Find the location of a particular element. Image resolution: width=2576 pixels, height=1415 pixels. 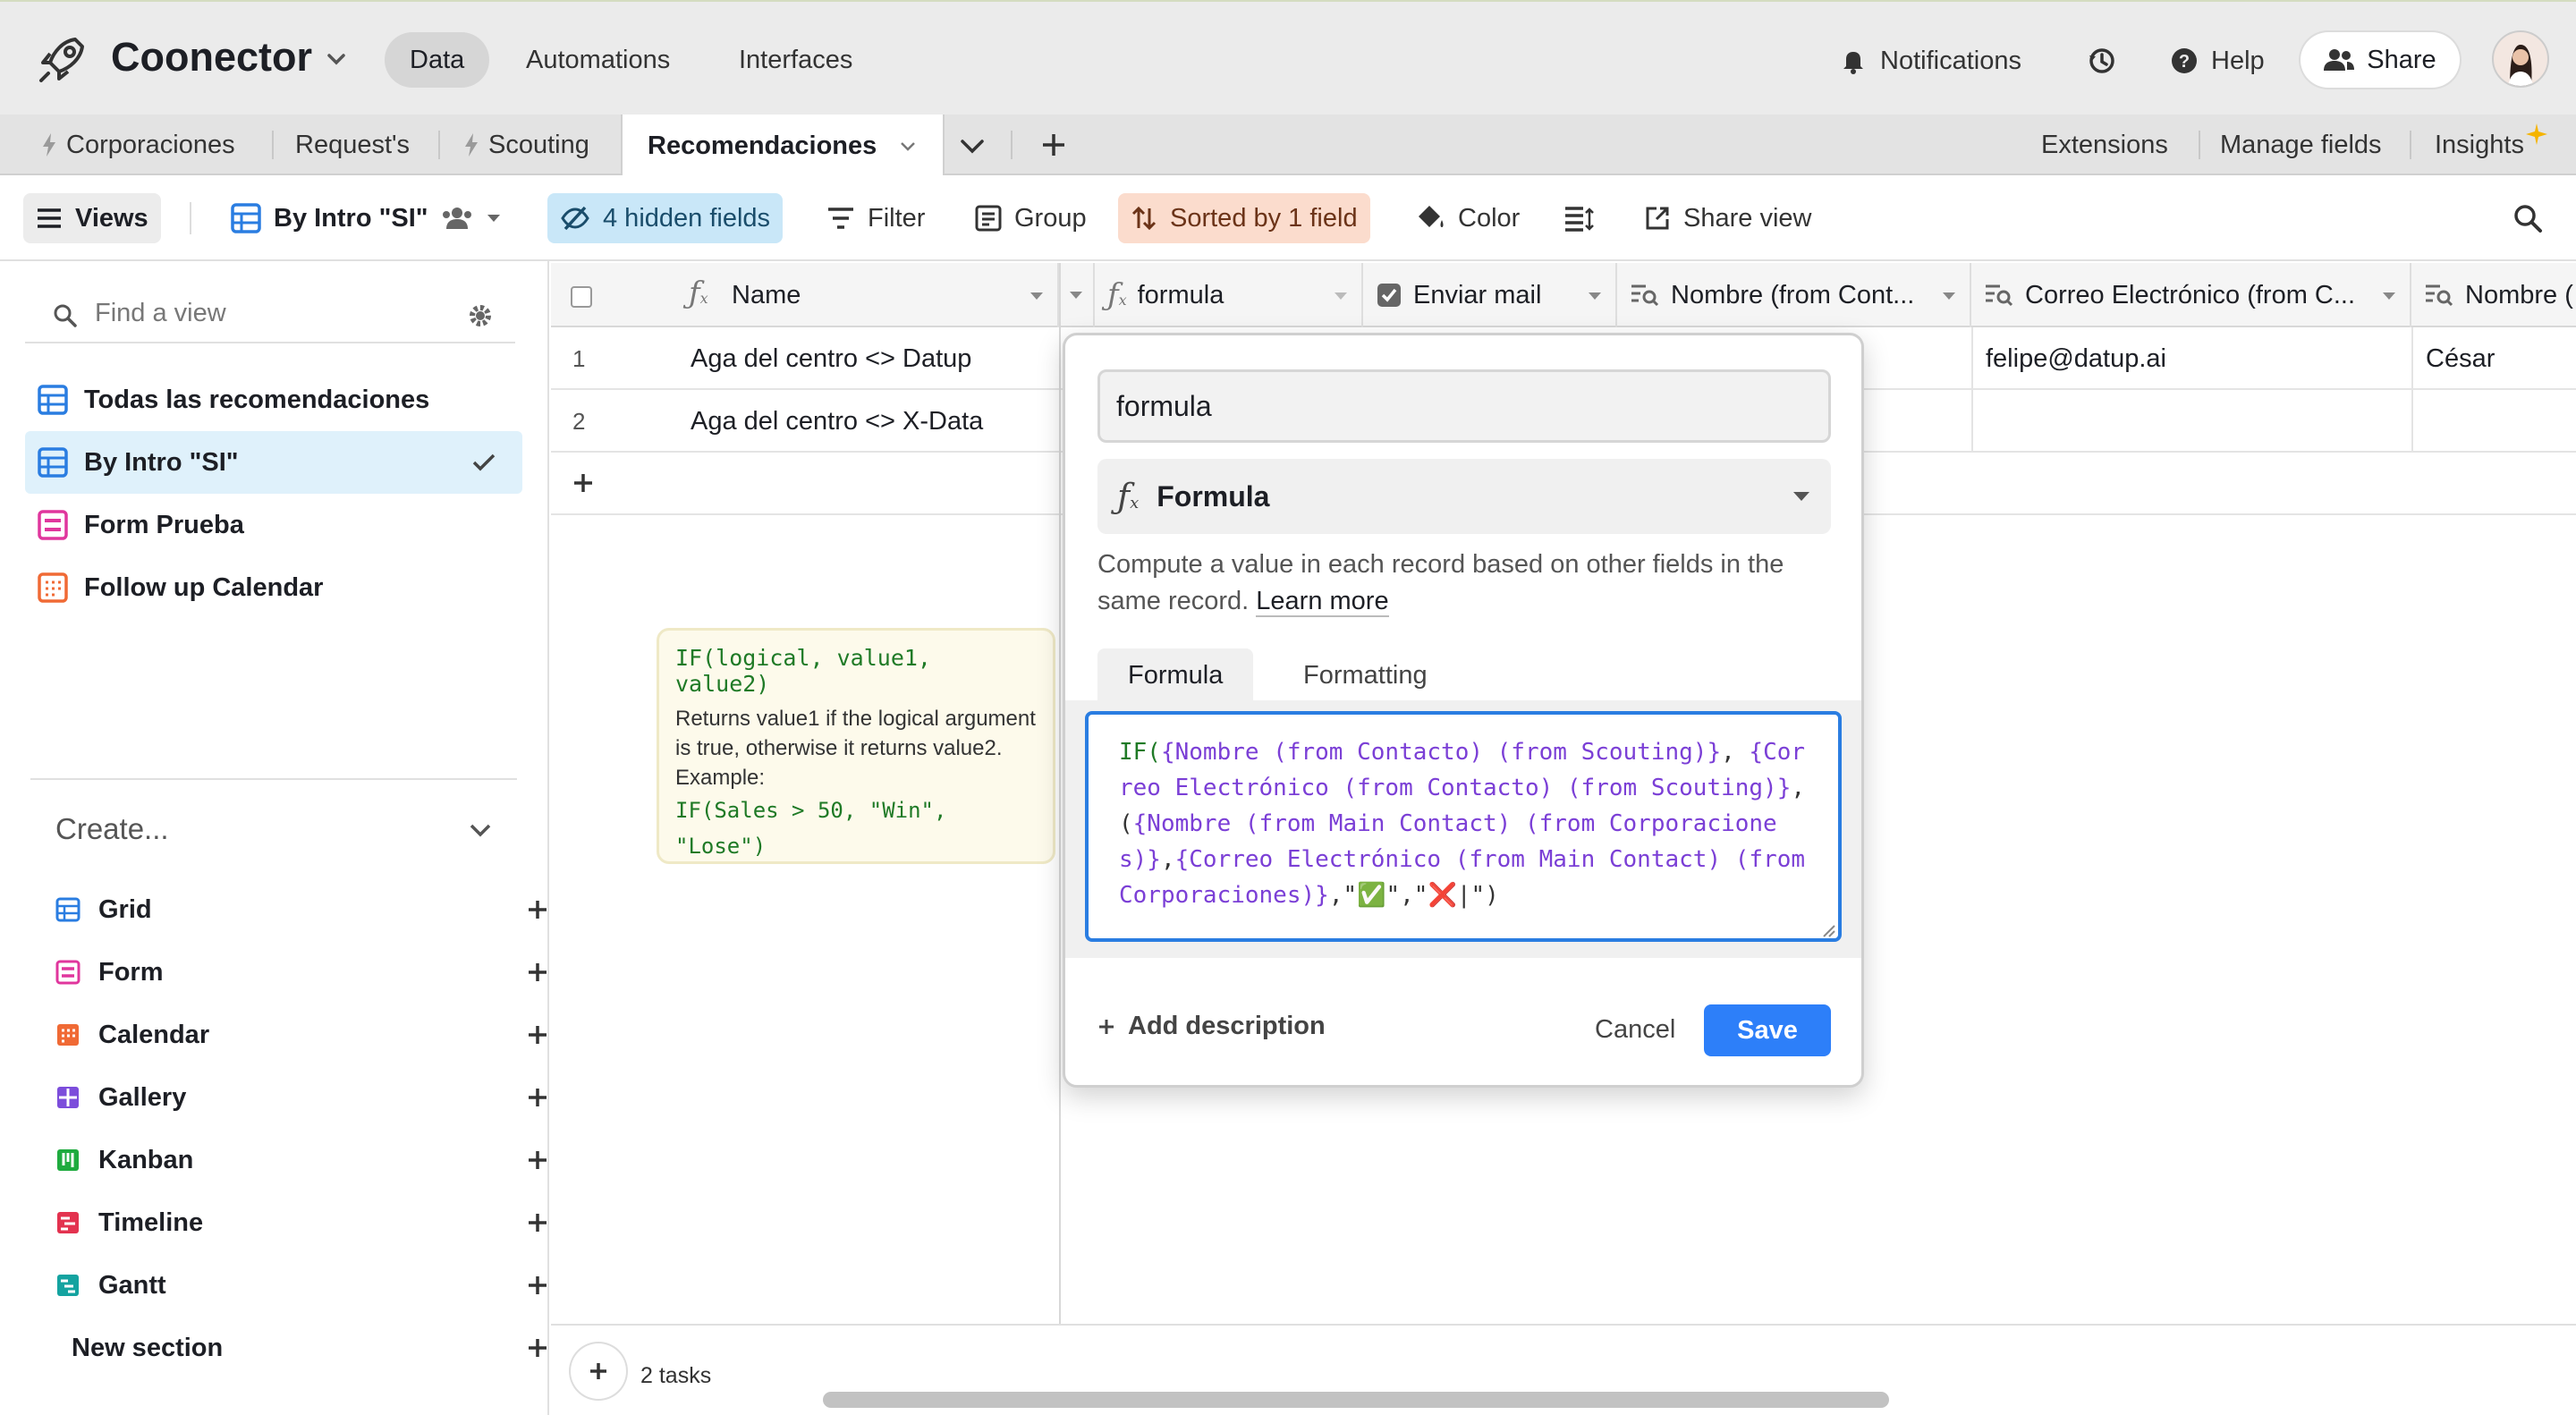

function-signature: IF(logical, value1, value2) is located at coordinates (803, 671).